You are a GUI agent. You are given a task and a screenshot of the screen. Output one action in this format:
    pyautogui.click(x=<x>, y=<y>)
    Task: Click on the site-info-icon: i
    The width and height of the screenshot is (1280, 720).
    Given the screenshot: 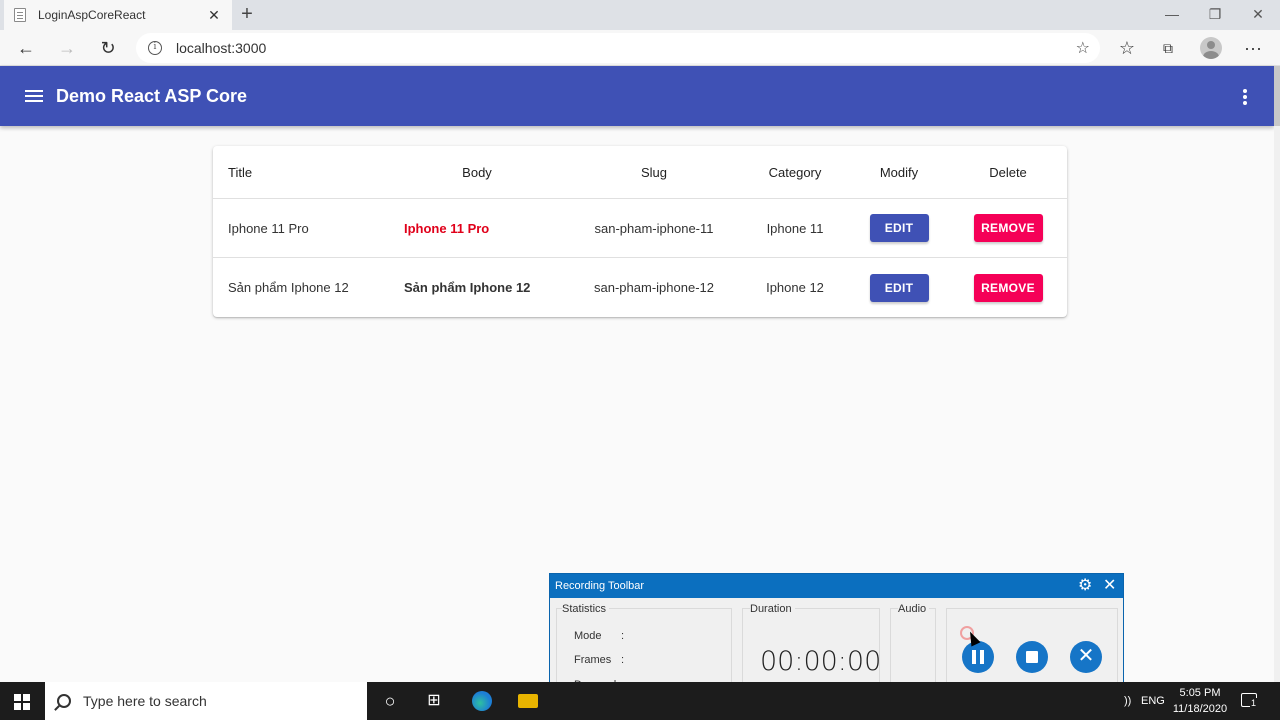 What is the action you would take?
    pyautogui.click(x=155, y=48)
    